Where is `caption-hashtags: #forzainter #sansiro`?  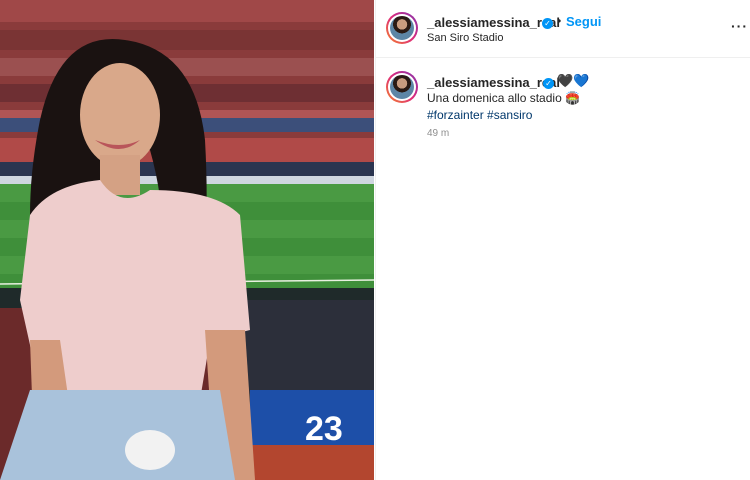 caption-hashtags: #forzainter #sansiro is located at coordinates (479, 115).